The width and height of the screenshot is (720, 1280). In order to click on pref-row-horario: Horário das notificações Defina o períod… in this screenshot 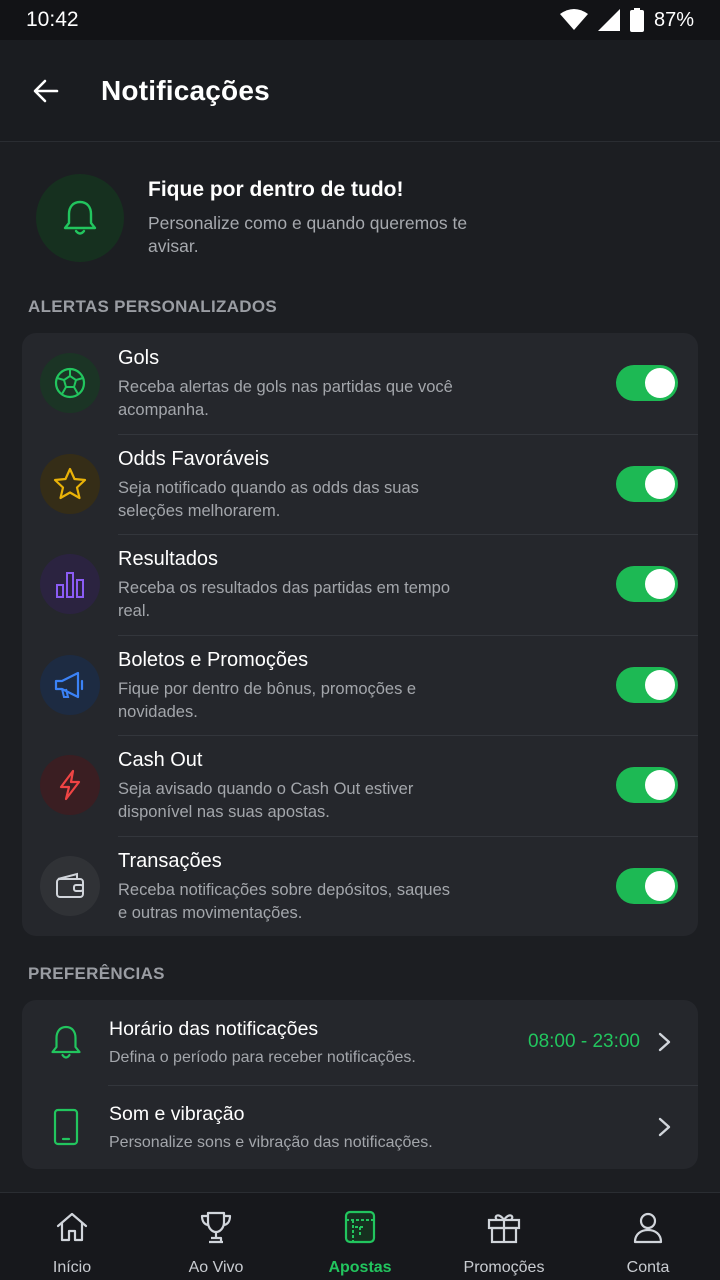, I will do `click(360, 1042)`.